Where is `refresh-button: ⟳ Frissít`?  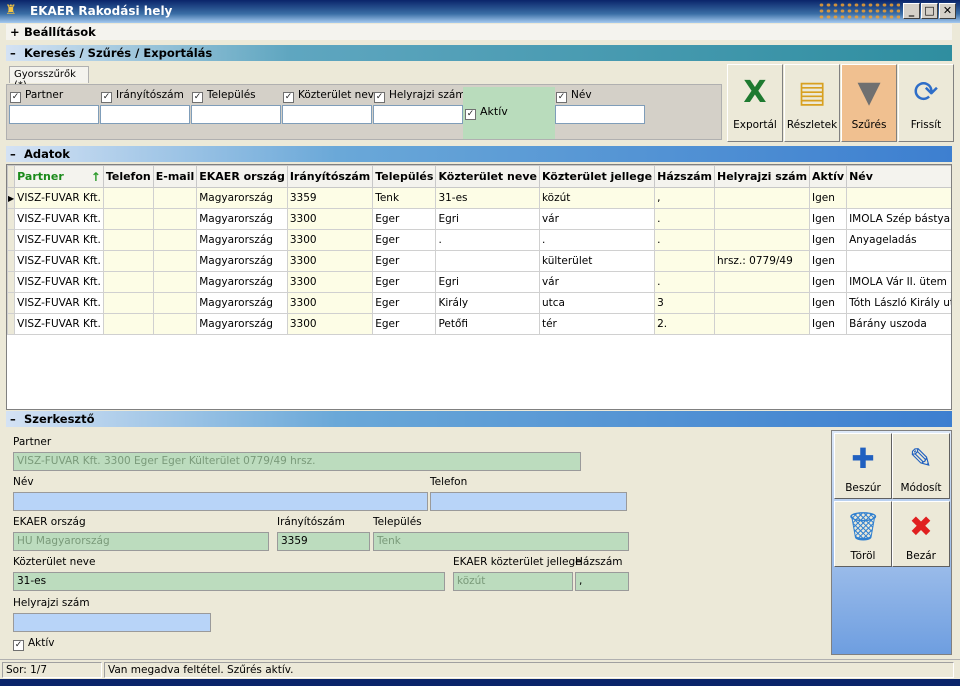
refresh-button: ⟳ Frissít is located at coordinates (926, 103).